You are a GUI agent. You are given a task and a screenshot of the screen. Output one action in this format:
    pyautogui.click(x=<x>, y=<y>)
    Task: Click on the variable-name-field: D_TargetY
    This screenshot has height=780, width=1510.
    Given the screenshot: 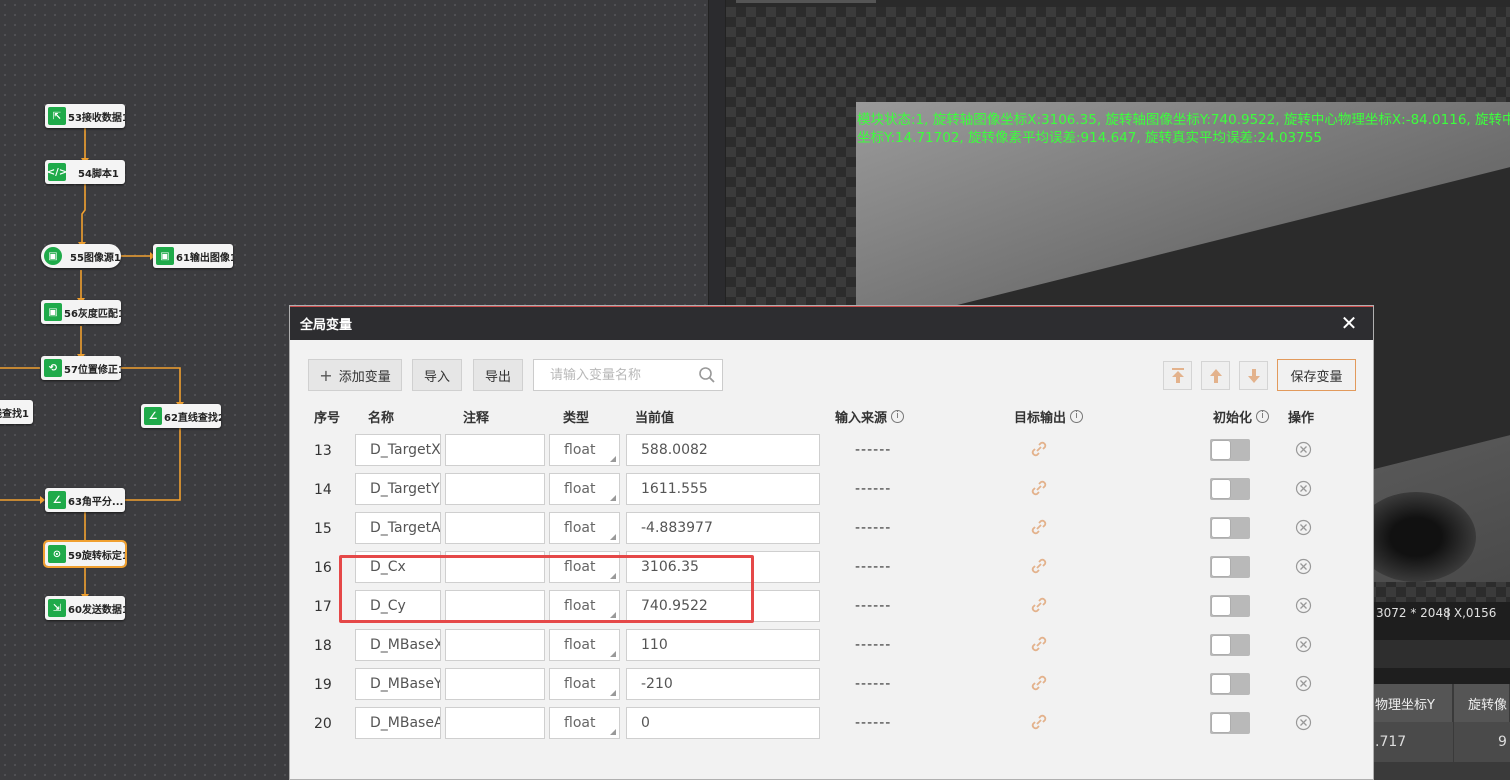 What is the action you would take?
    pyautogui.click(x=398, y=489)
    